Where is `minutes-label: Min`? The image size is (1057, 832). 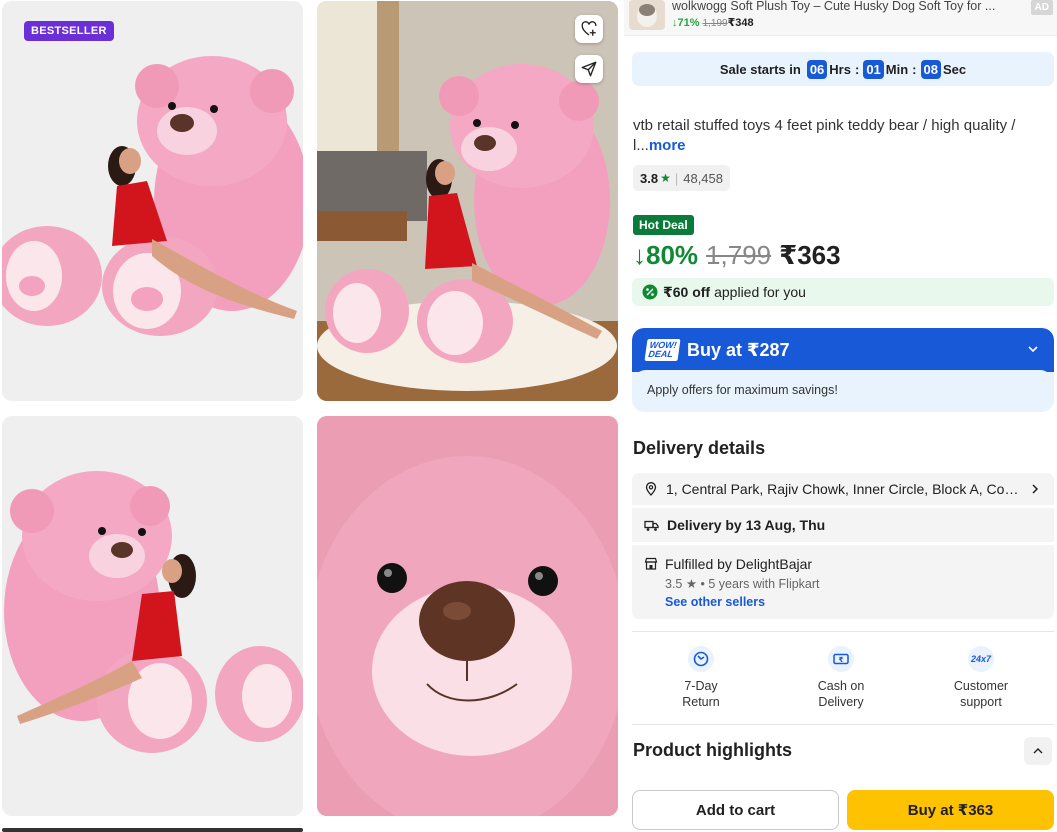 minutes-label: Min is located at coordinates (897, 69).